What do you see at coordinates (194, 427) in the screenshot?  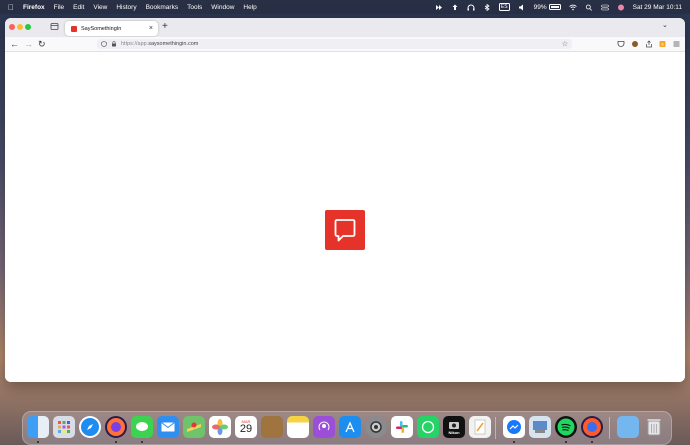 I see `maps-icon` at bounding box center [194, 427].